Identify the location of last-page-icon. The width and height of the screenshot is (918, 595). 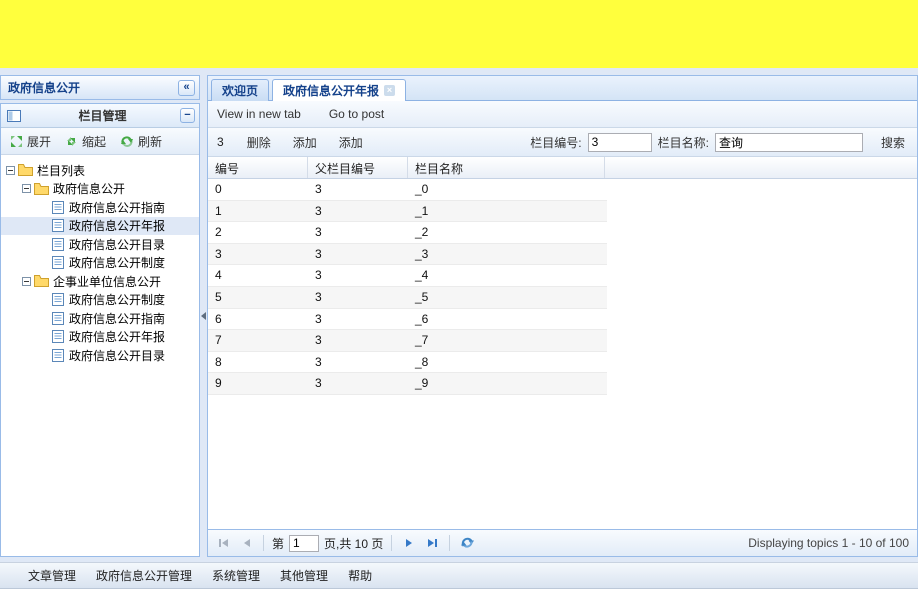
(432, 543).